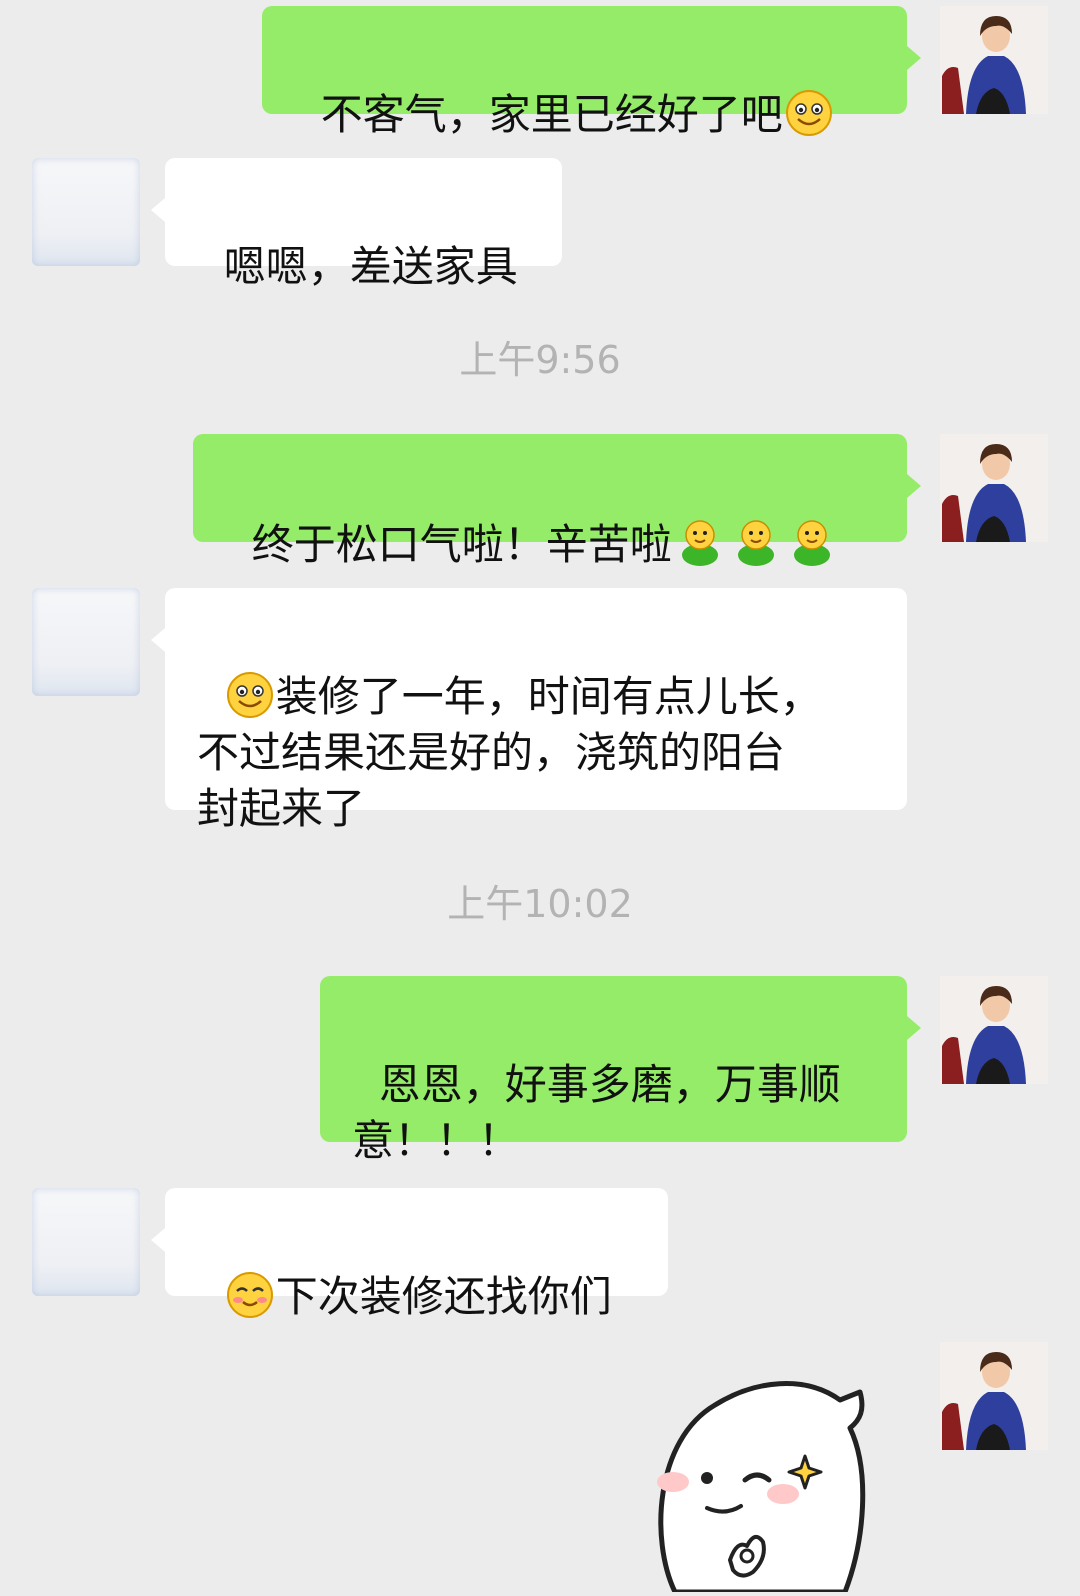  I want to click on message-bubble-contact: 下次装修还找你们, so click(409, 1254).